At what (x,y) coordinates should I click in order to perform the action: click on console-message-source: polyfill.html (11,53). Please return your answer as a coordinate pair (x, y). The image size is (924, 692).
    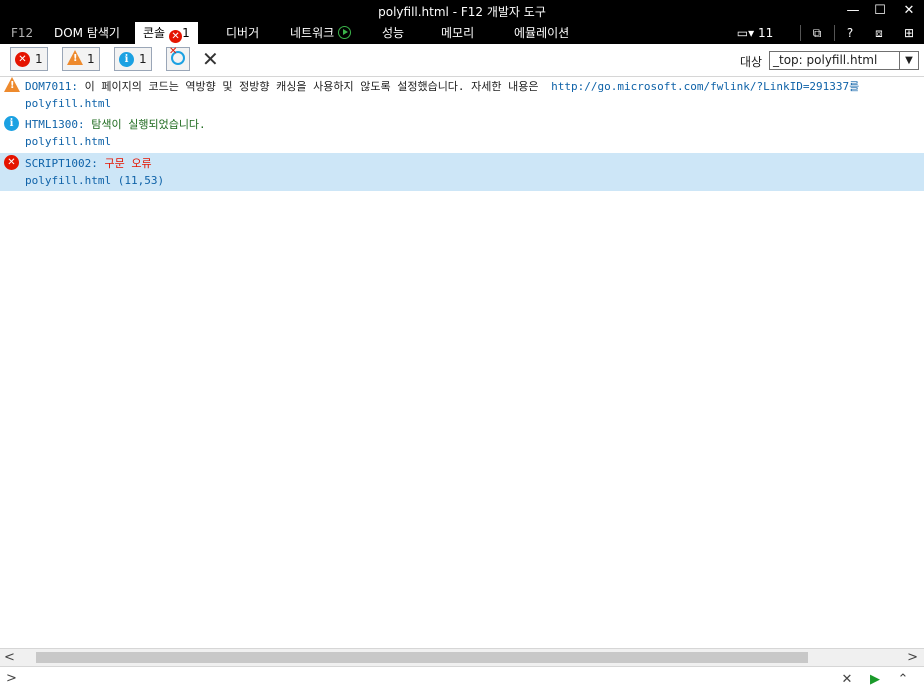
    Looking at the image, I should click on (462, 181).